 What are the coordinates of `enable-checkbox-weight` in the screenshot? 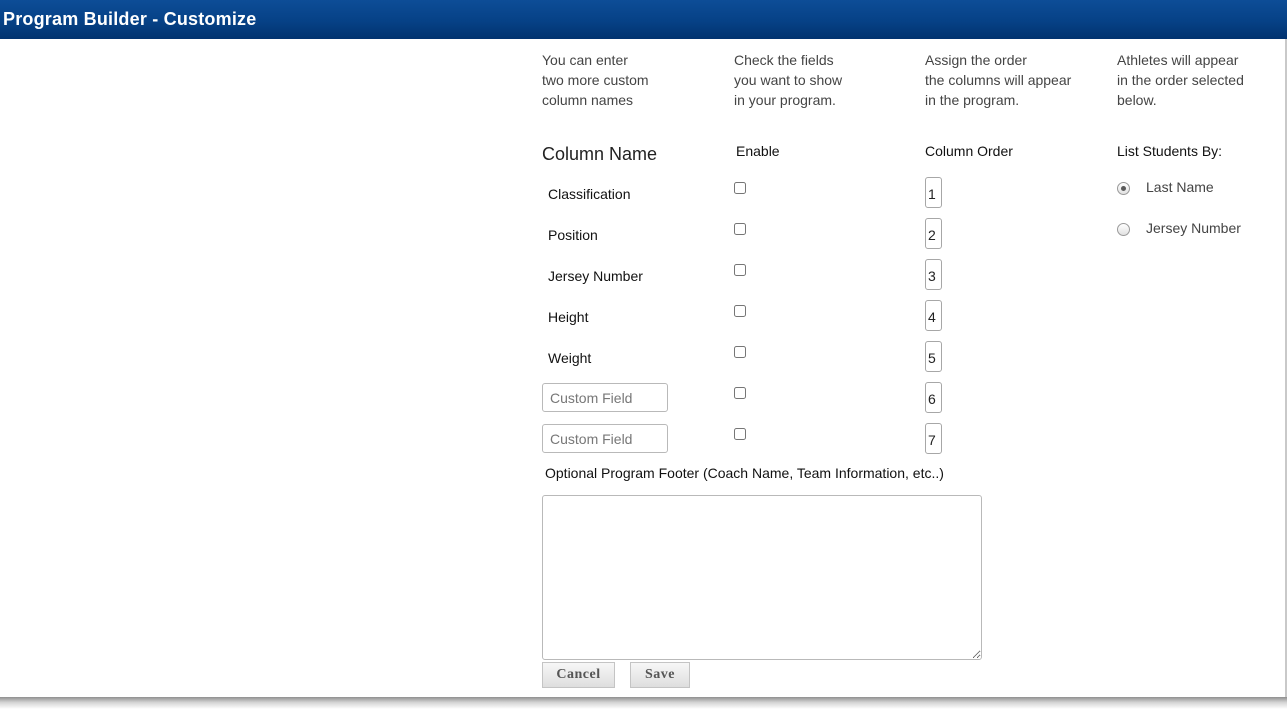 It's located at (740, 352).